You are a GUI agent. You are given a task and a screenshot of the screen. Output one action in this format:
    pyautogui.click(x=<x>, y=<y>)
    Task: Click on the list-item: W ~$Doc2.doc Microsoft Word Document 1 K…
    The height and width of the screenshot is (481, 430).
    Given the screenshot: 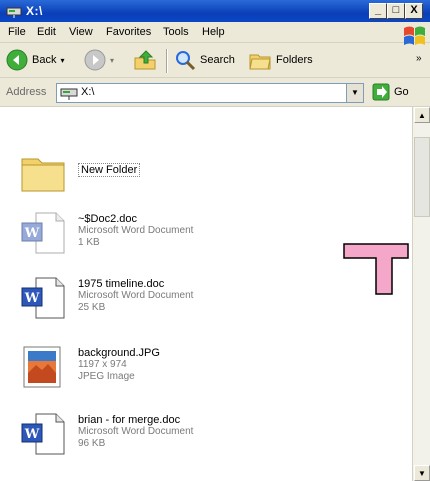 What is the action you would take?
    pyautogui.click(x=105, y=233)
    